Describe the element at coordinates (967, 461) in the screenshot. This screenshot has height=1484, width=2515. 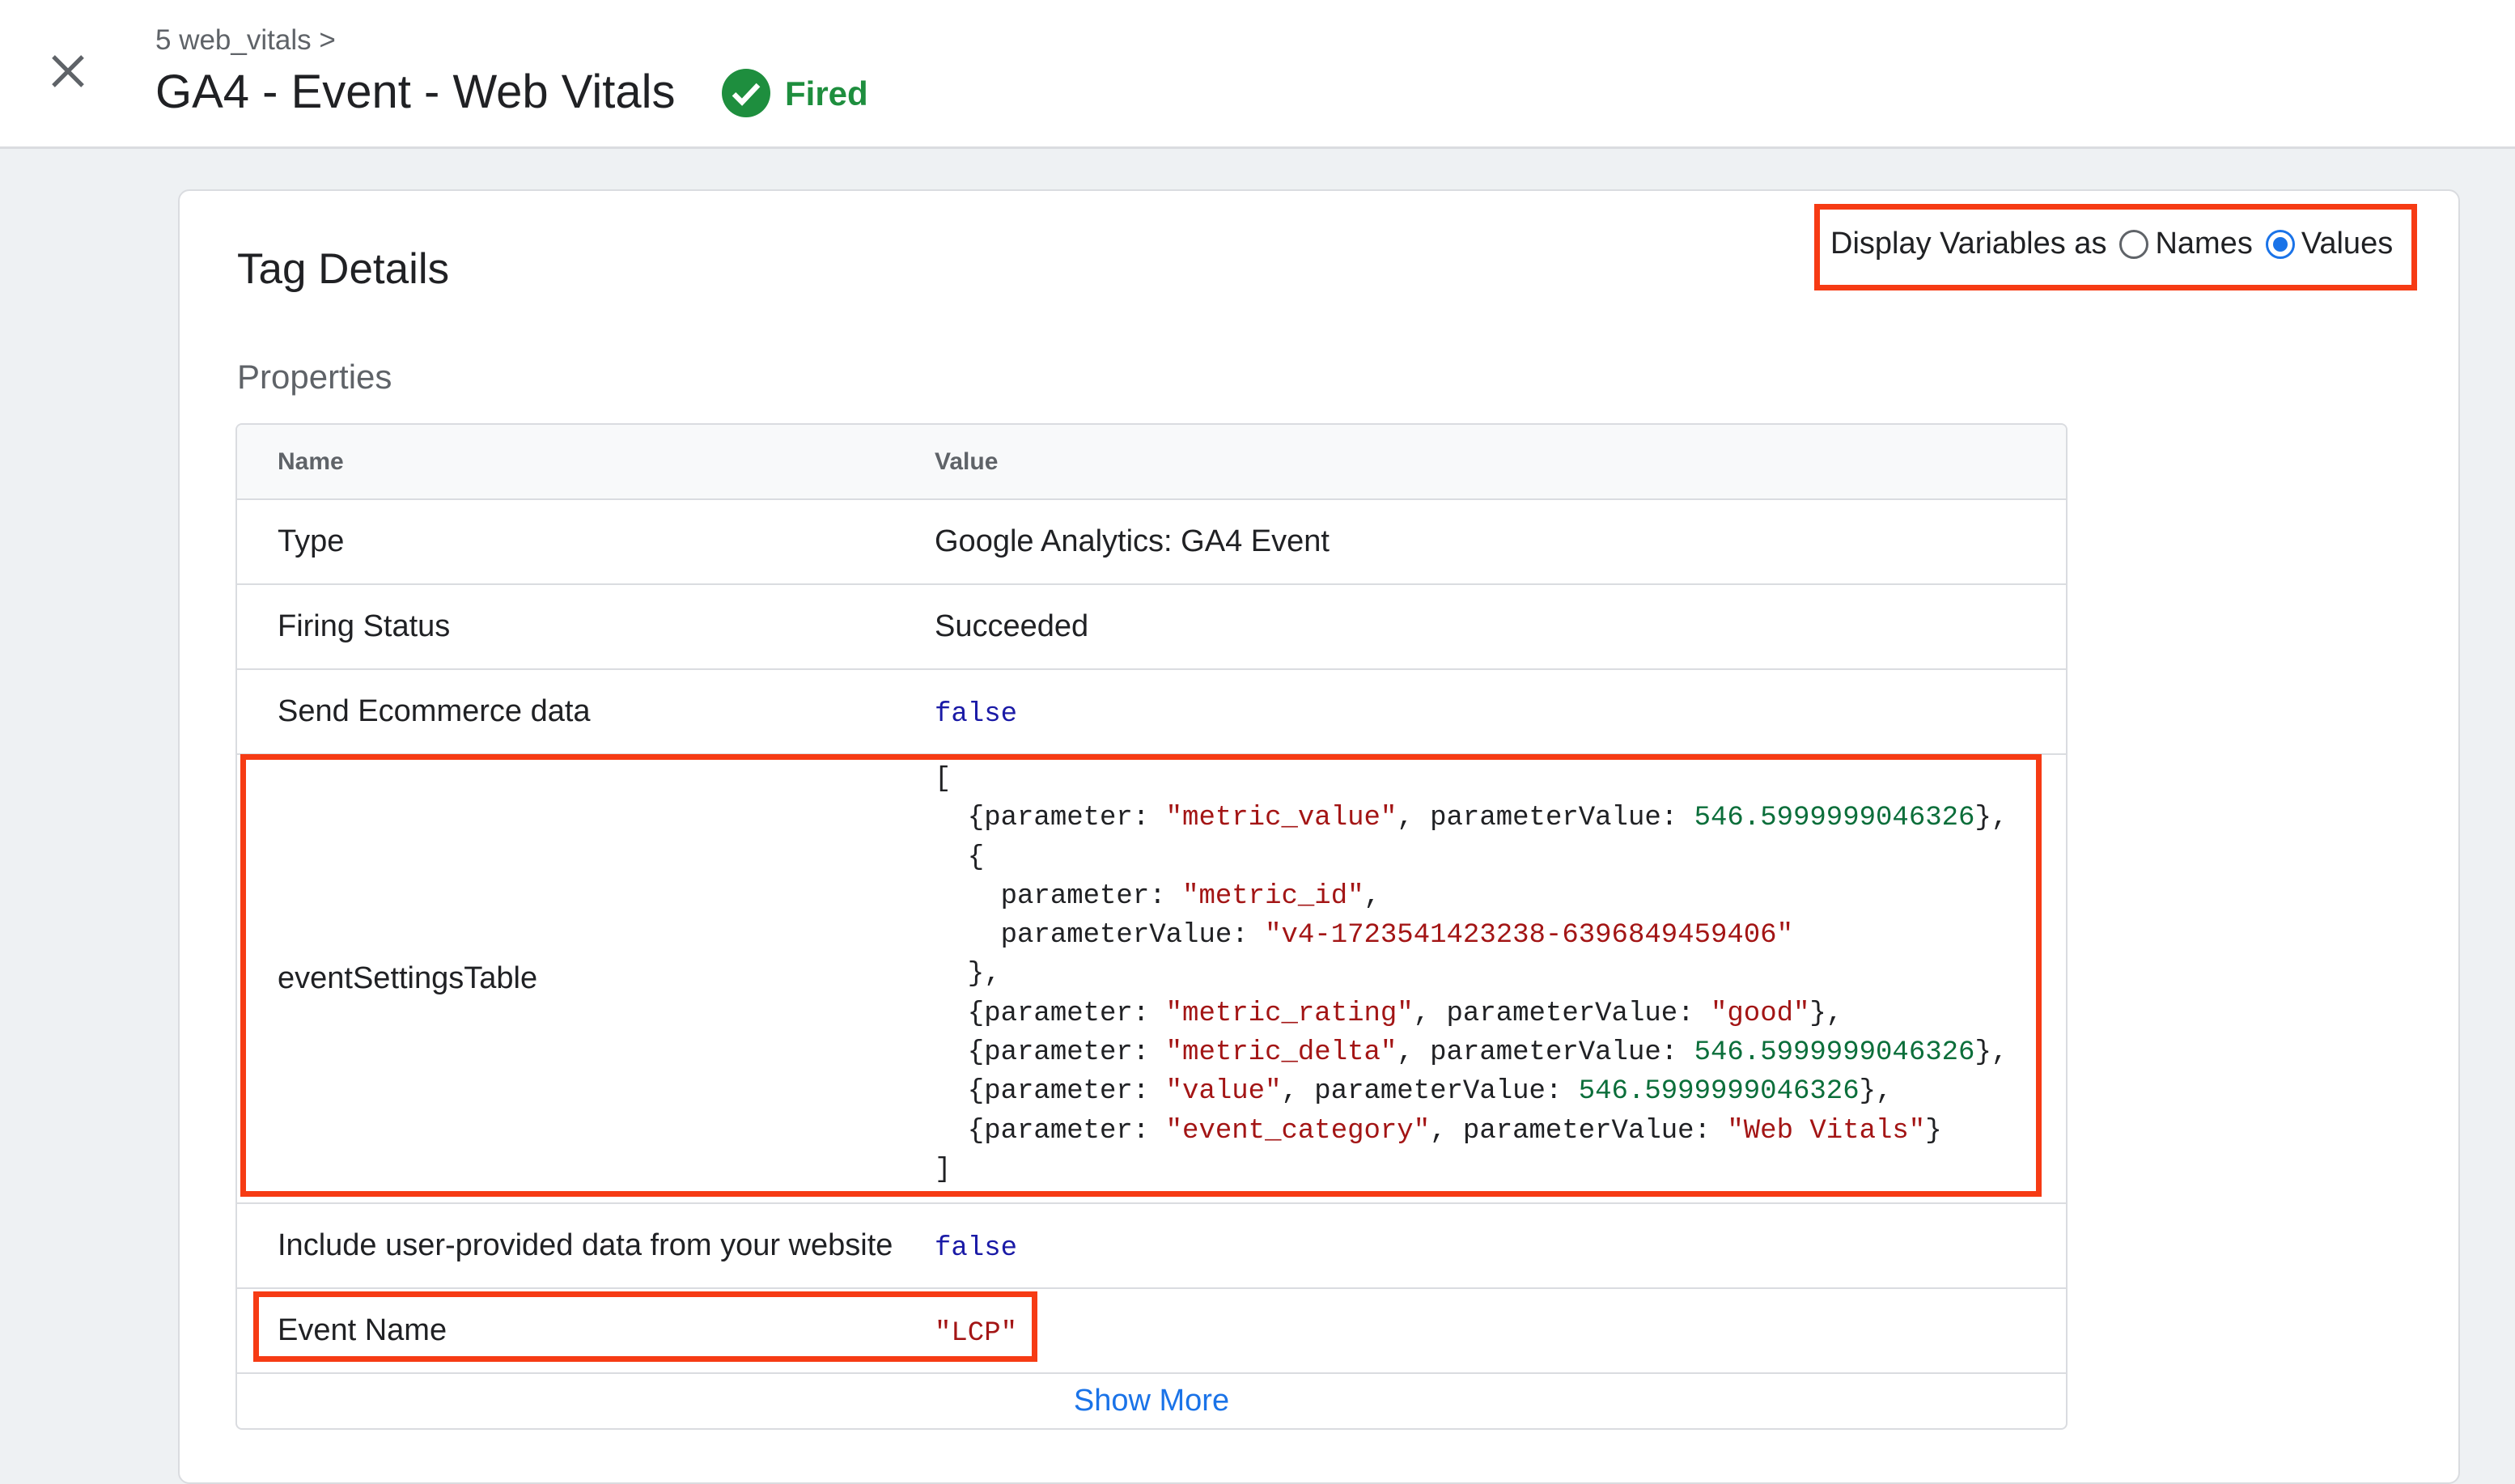
I see `header-value: Value` at that location.